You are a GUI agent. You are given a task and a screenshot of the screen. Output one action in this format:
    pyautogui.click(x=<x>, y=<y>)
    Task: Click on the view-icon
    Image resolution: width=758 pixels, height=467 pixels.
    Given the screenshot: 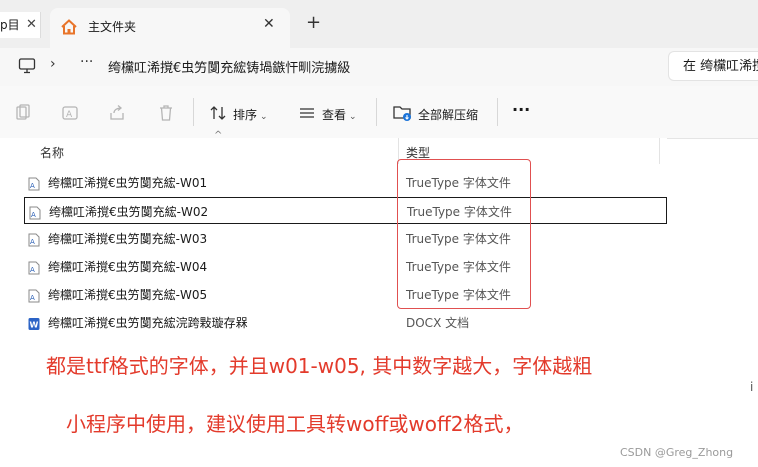 What is the action you would take?
    pyautogui.click(x=307, y=115)
    